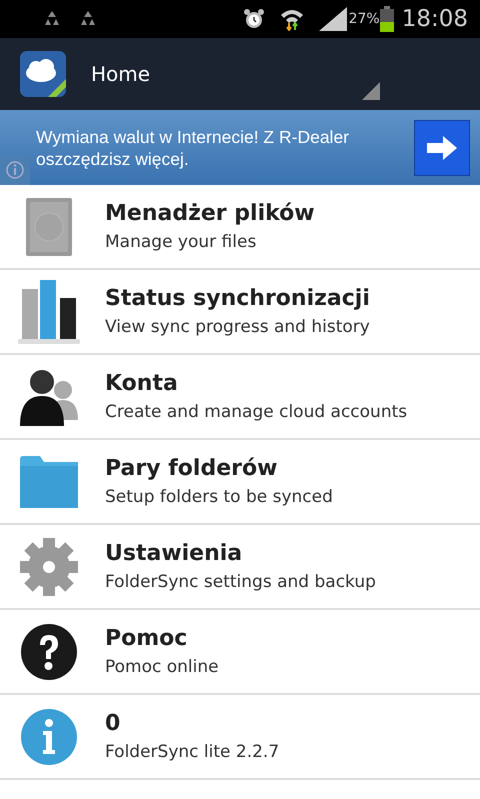  What do you see at coordinates (49, 567) in the screenshot?
I see `gear-icon` at bounding box center [49, 567].